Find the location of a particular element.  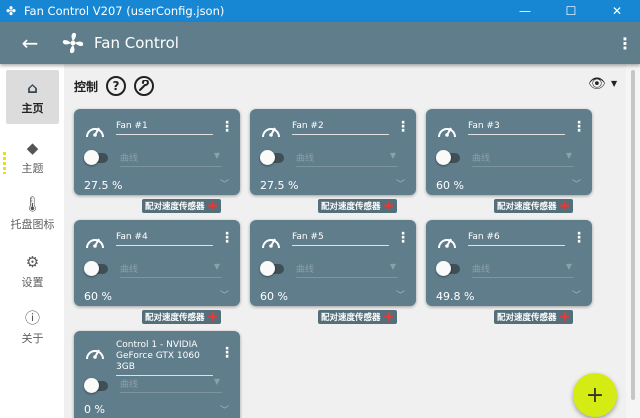

overflow-menu-icon: ⋮ is located at coordinates (625, 43).